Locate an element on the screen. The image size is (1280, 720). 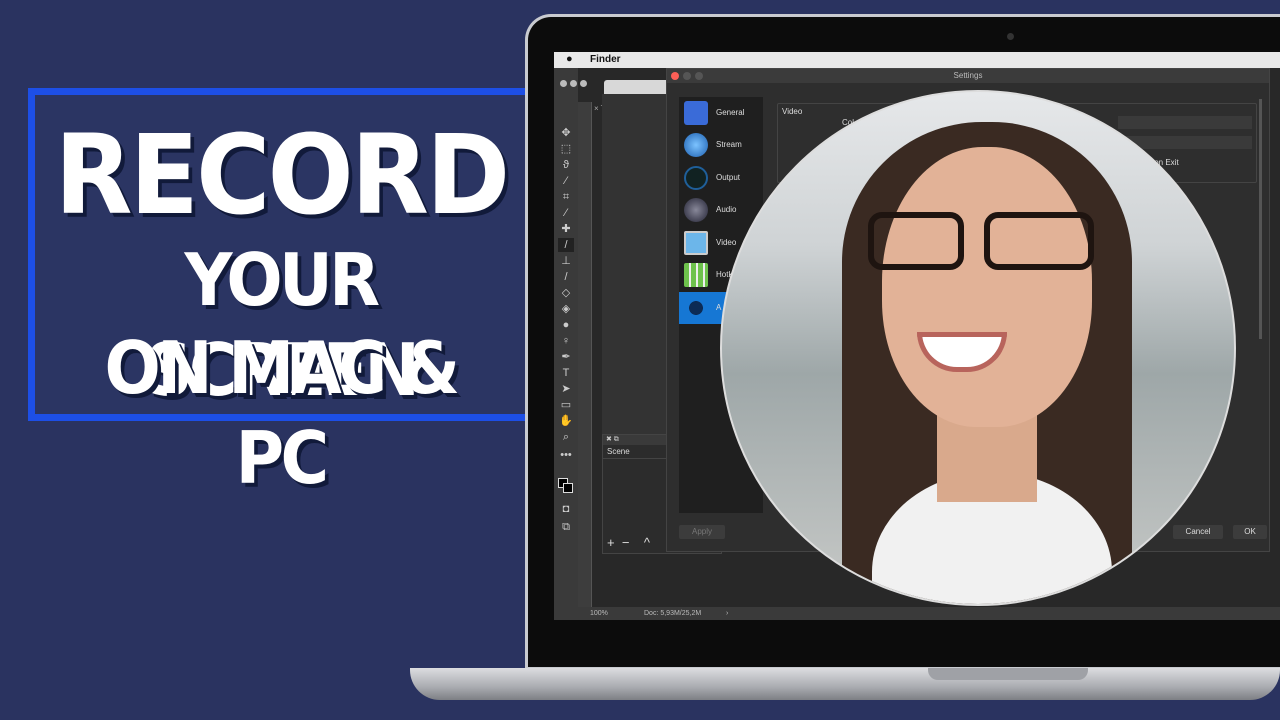
face is located at coordinates (987, 287).